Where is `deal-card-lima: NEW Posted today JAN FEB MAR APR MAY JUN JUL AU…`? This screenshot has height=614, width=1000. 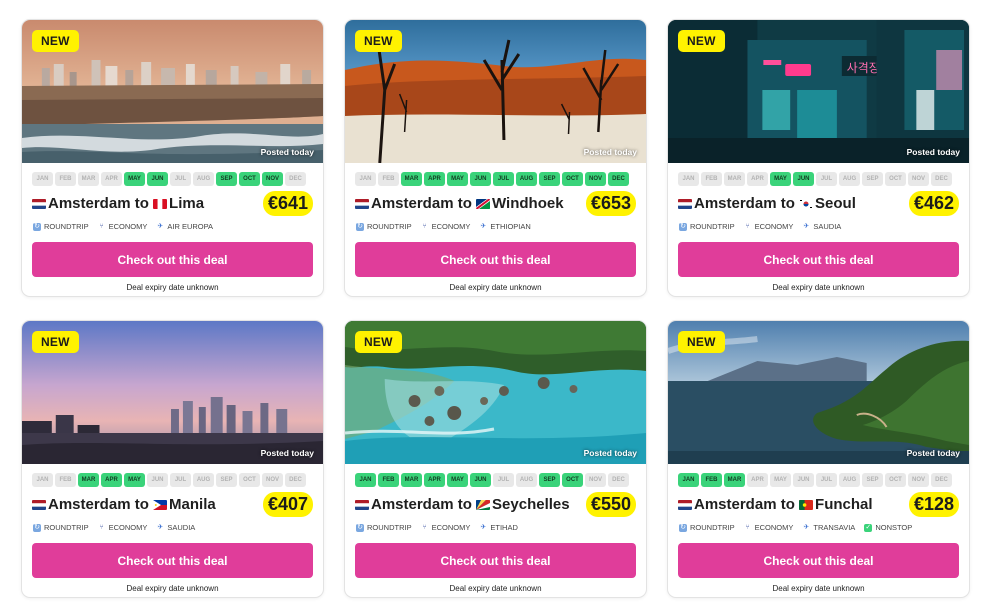
deal-card-lima: NEW Posted today JAN FEB MAR APR MAY JUN JUL AU… is located at coordinates (172, 158).